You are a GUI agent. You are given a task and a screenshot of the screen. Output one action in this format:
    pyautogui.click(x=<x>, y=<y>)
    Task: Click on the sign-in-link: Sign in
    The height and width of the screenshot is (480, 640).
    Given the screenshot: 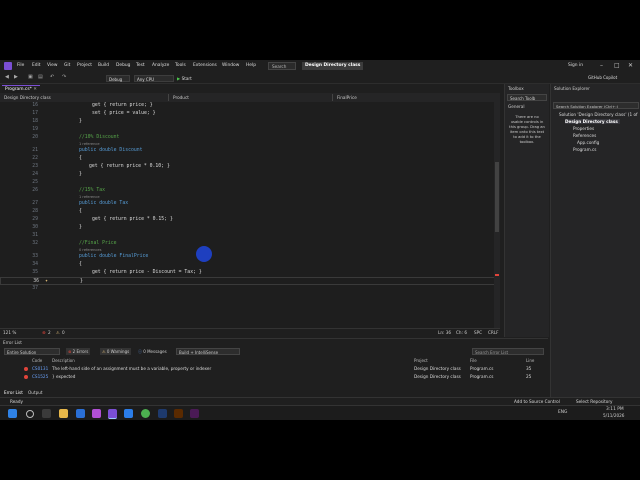 What is the action you would take?
    pyautogui.click(x=575, y=65)
    